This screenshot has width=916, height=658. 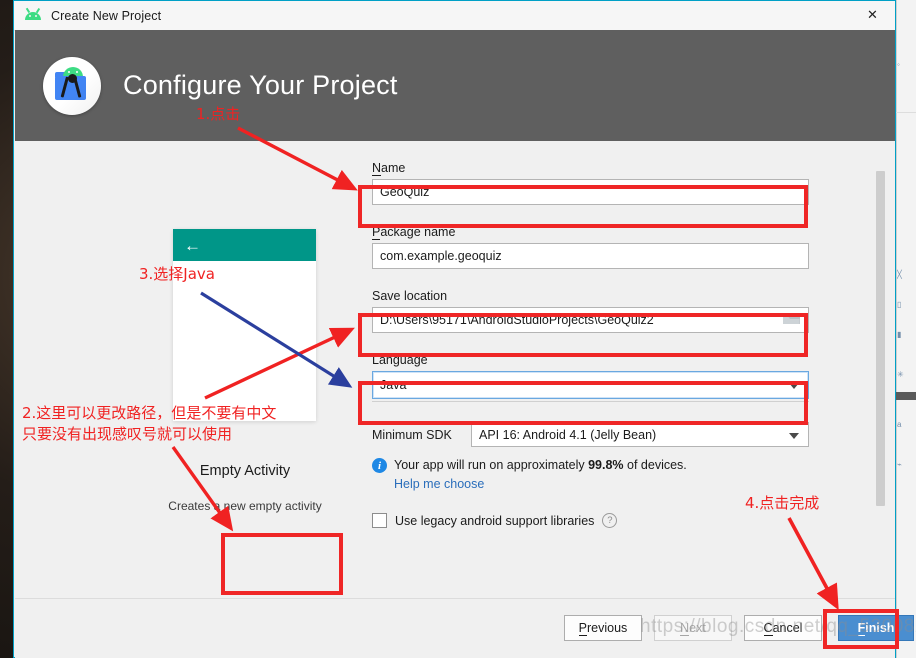 I want to click on page-title: Configure Your Project, so click(x=260, y=85).